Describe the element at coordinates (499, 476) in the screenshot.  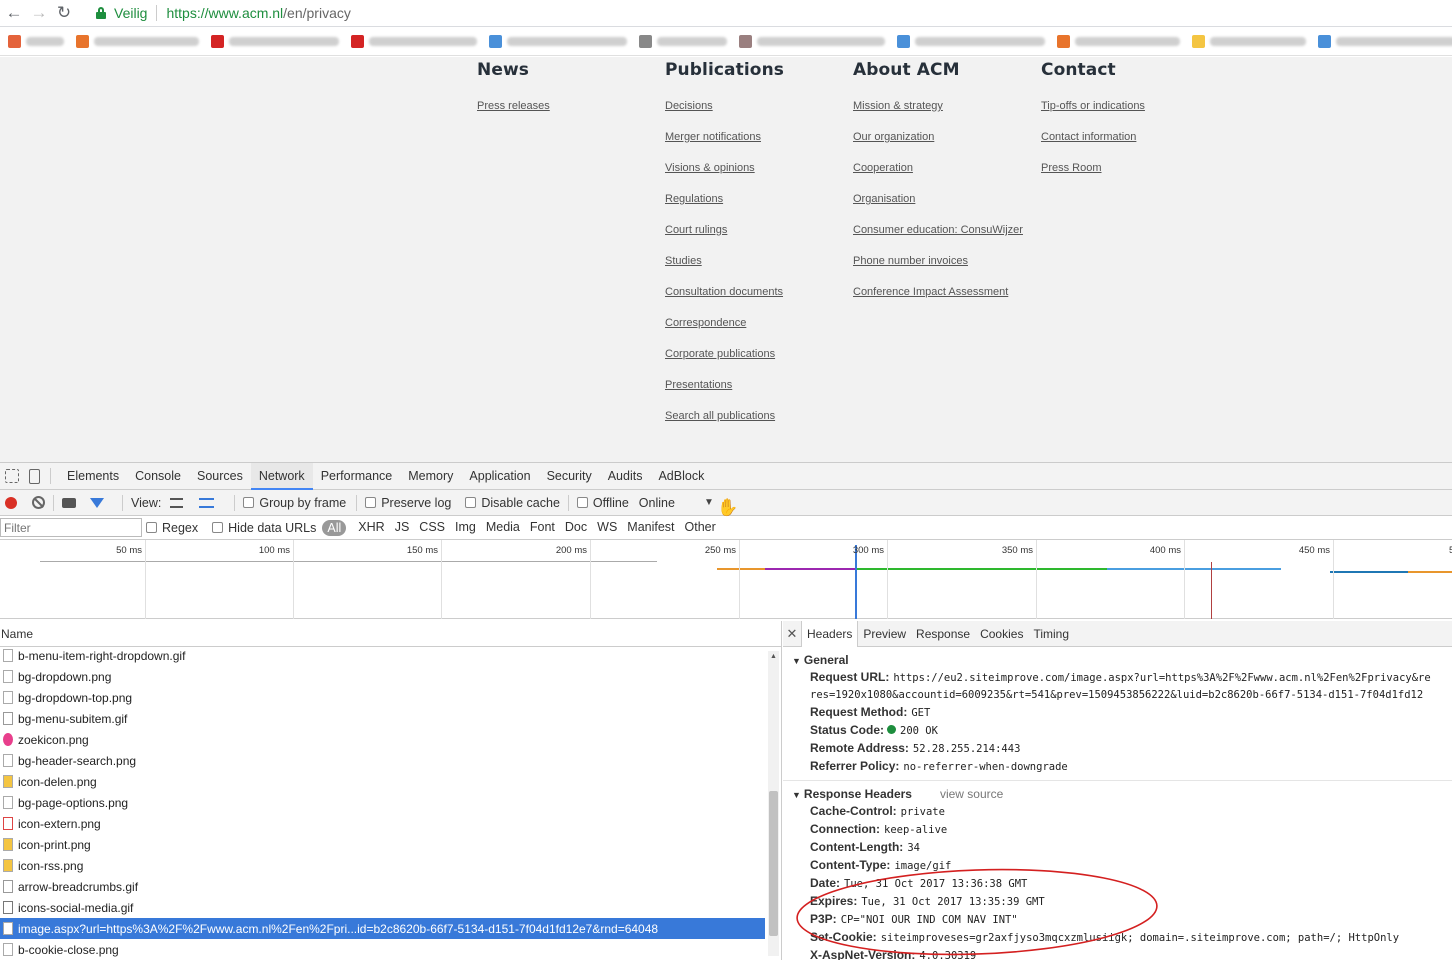
I see `tab-application: Application` at that location.